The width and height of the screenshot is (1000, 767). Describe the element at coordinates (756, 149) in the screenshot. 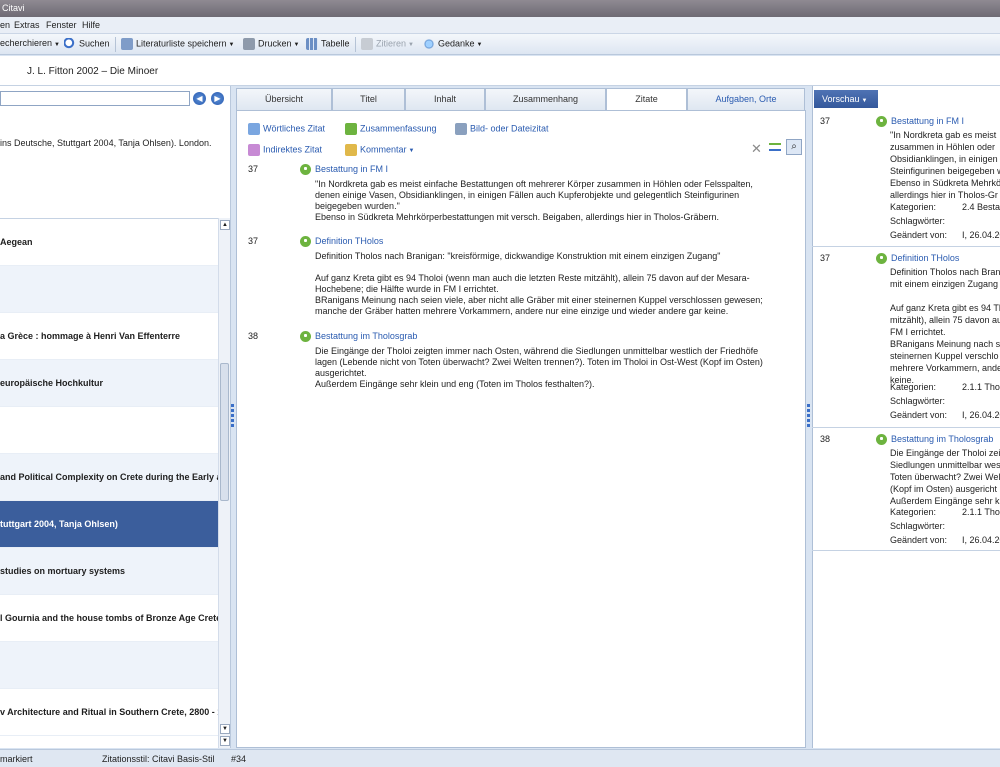

I see `delete-icon: ✕` at that location.